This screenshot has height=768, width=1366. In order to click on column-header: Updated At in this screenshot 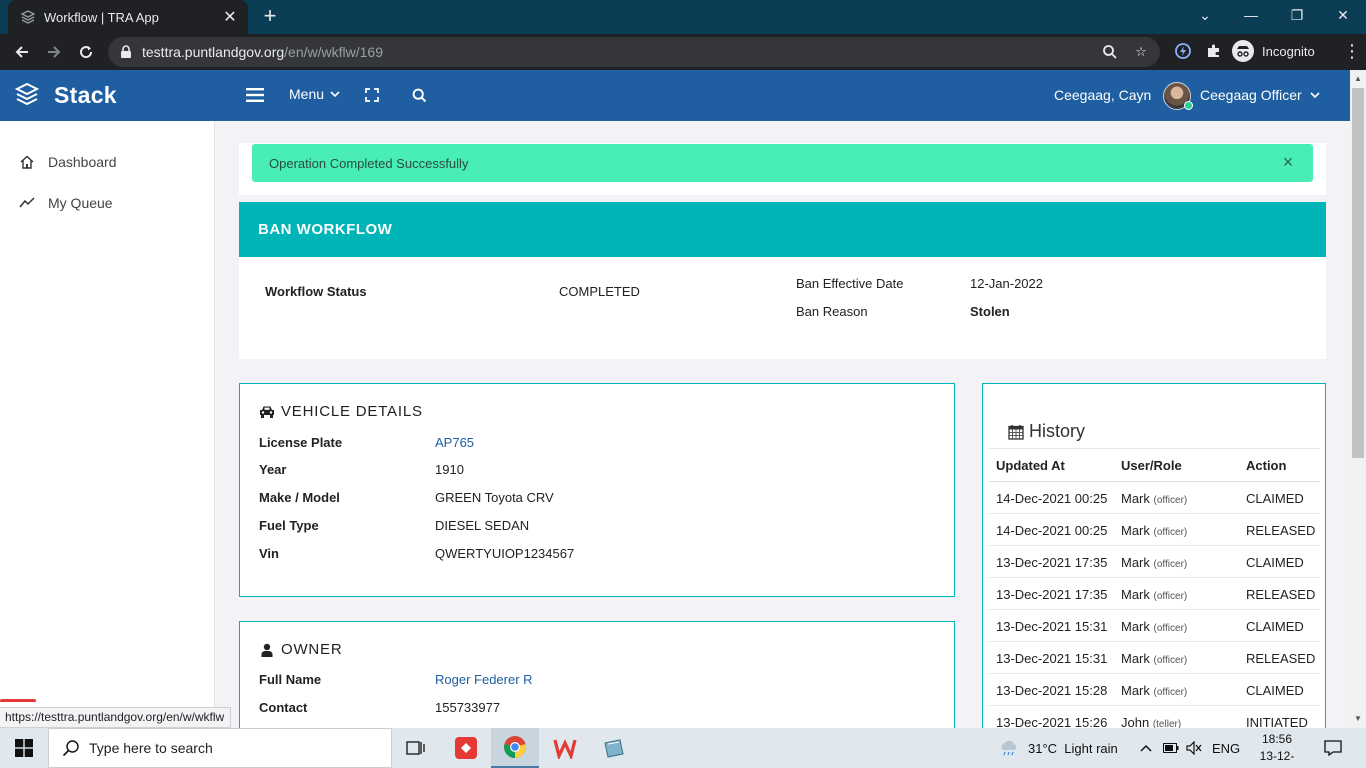, I will do `click(1030, 465)`.